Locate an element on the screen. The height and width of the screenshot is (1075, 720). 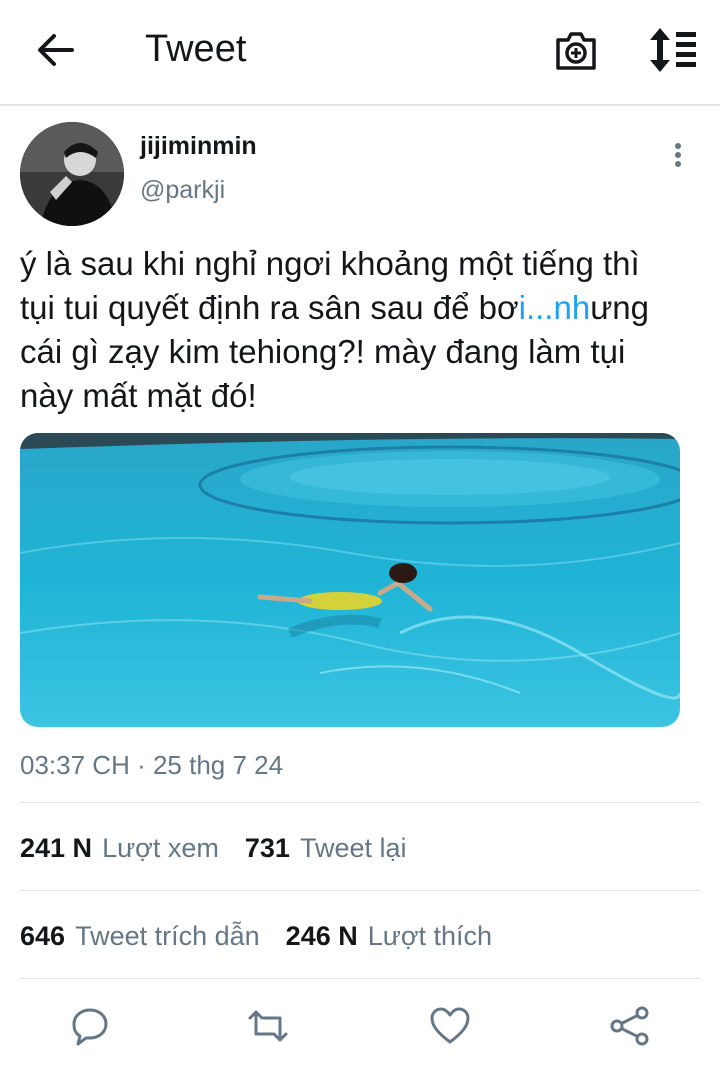
more-options-icon is located at coordinates (678, 156).